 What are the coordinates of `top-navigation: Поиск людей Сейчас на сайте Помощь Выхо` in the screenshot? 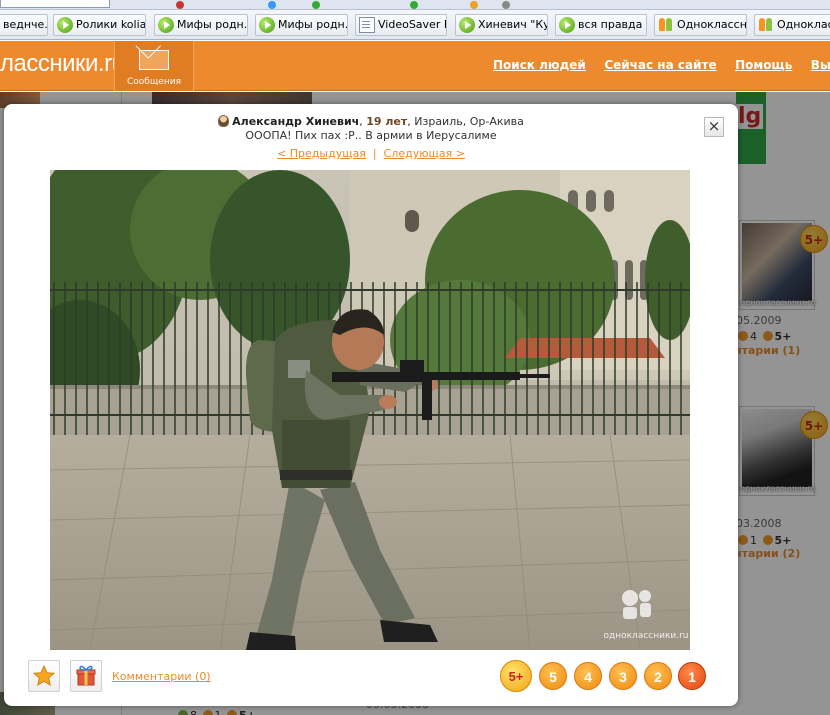 It's located at (661, 65).